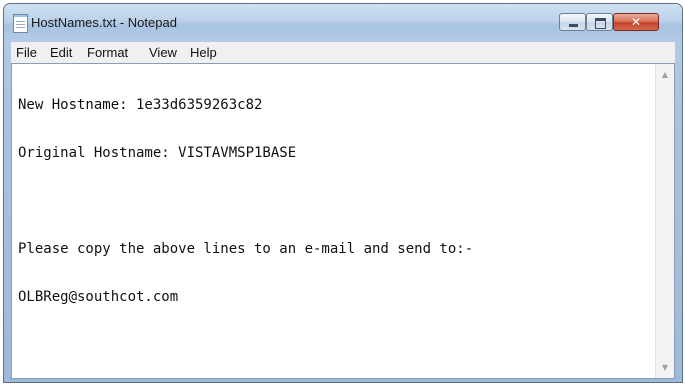 Image resolution: width=685 pixels, height=386 pixels. I want to click on menu-view: View, so click(163, 52).